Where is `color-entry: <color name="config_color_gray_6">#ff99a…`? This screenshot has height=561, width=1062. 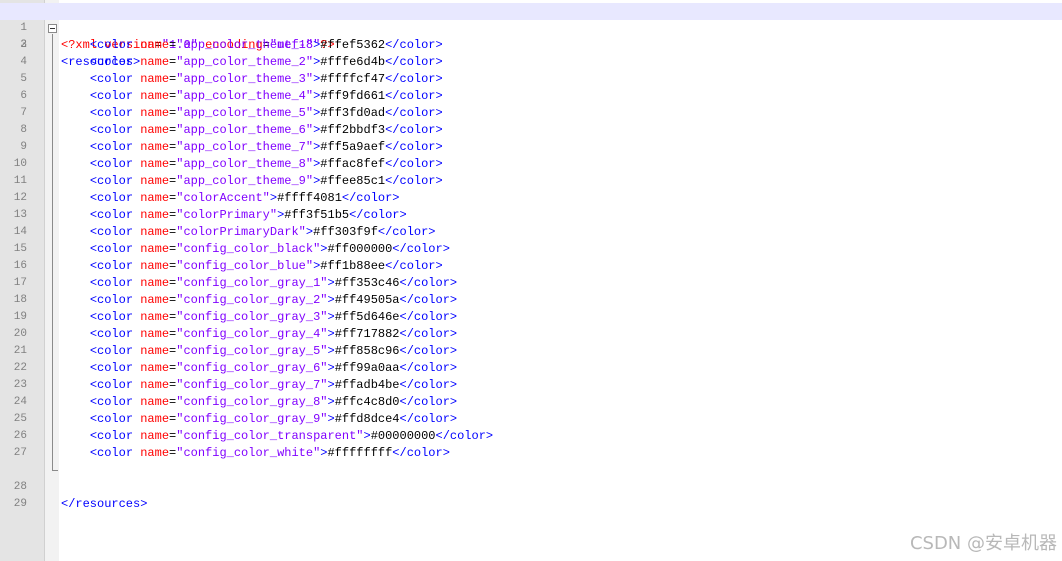
color-entry: <color name="config_color_gray_6">#ff99a… is located at coordinates (273, 368).